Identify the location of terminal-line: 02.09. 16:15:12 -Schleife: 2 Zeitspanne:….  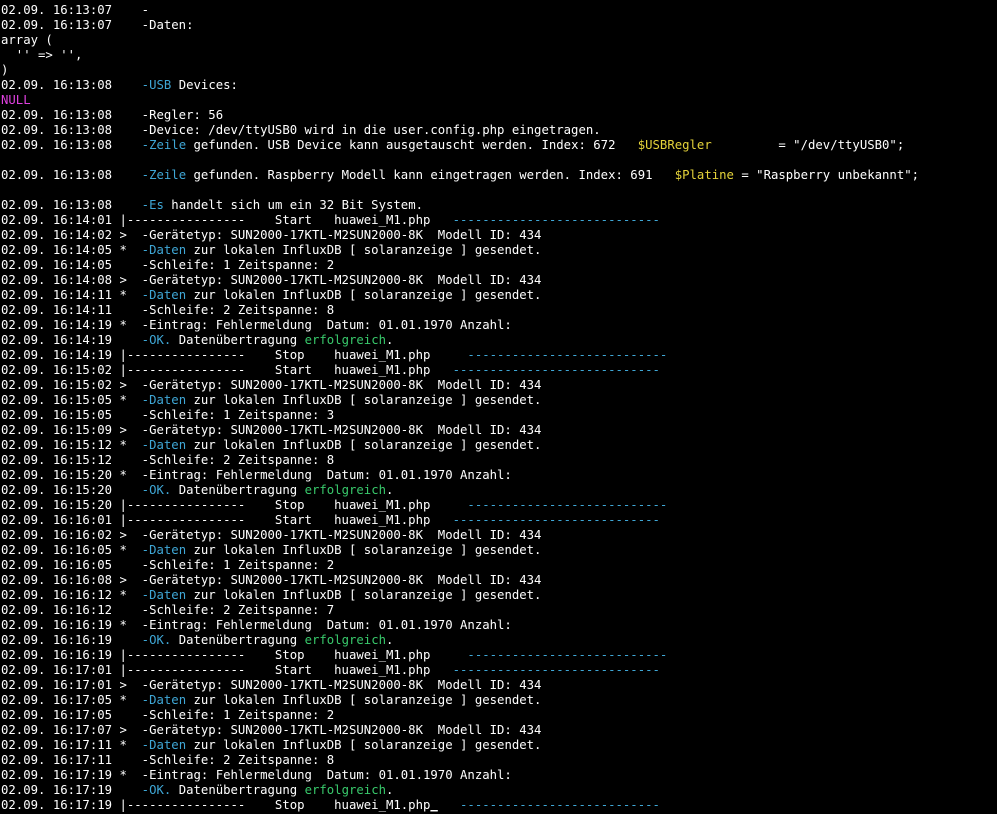
(167, 460).